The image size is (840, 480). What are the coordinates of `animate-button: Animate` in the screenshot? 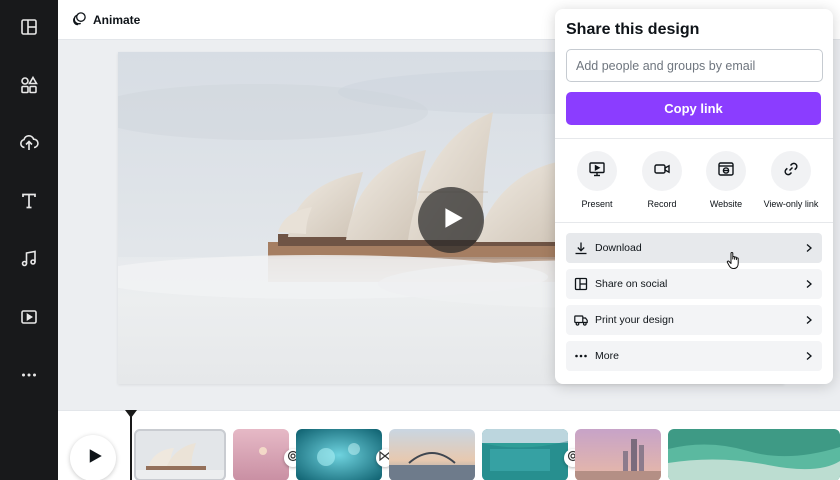 It's located at (106, 20).